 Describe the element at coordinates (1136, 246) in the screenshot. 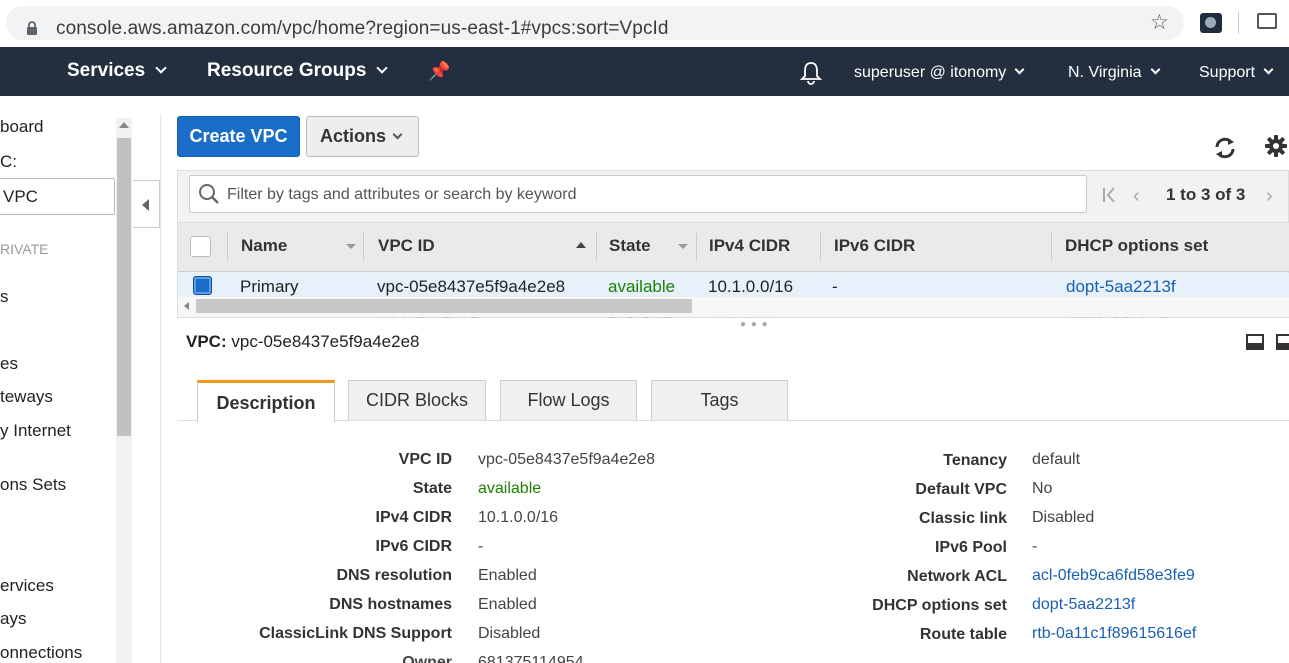

I see `column-header-dhcp-options-set: DHCP options set` at that location.